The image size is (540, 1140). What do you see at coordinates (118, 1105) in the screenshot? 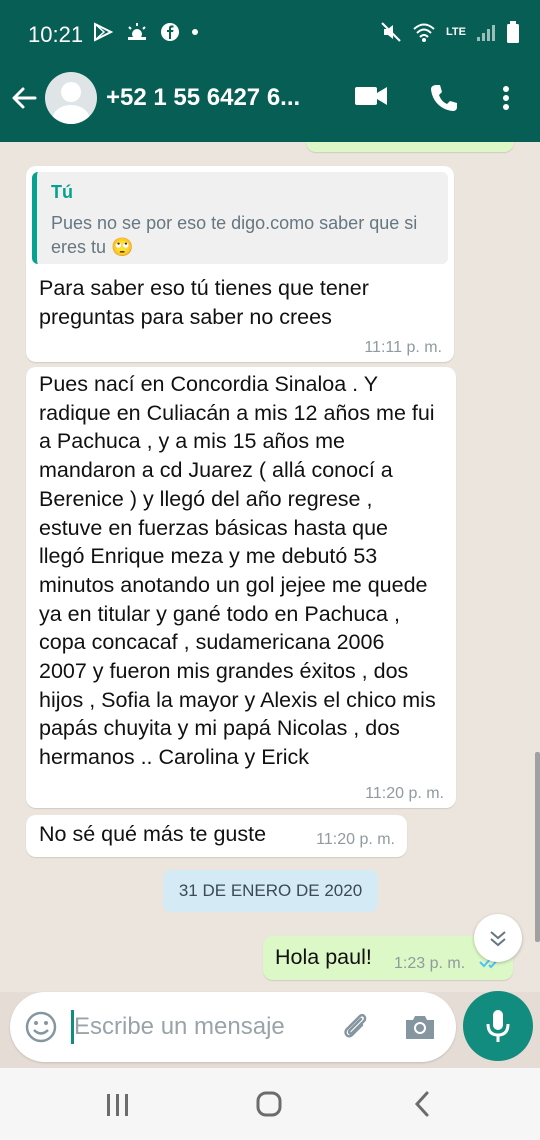
I see `recent-apps-icon` at bounding box center [118, 1105].